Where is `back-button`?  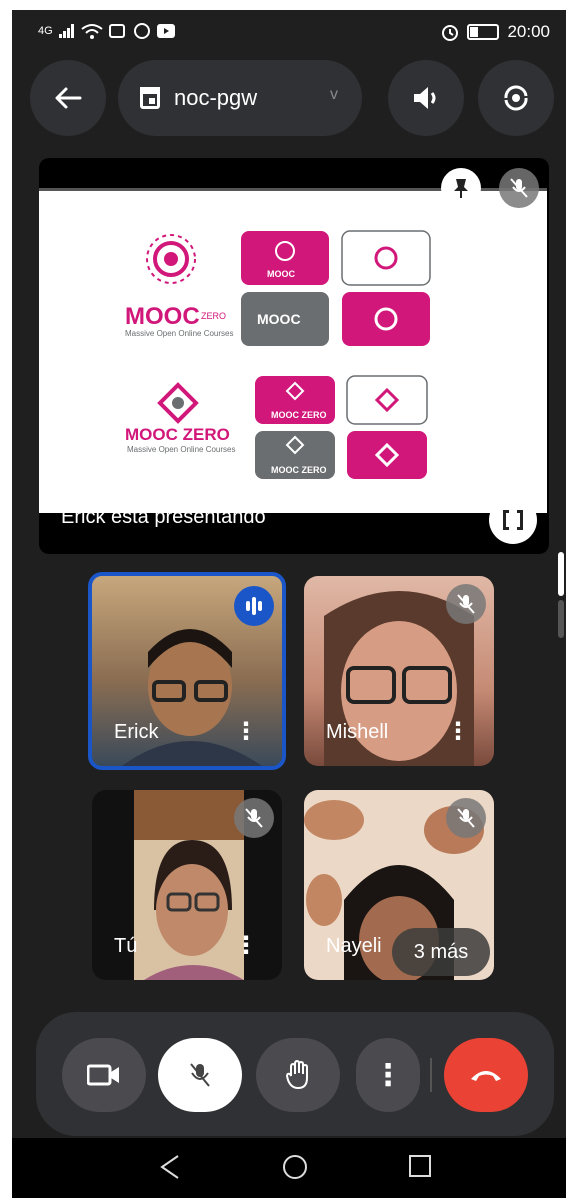
back-button is located at coordinates (68, 98).